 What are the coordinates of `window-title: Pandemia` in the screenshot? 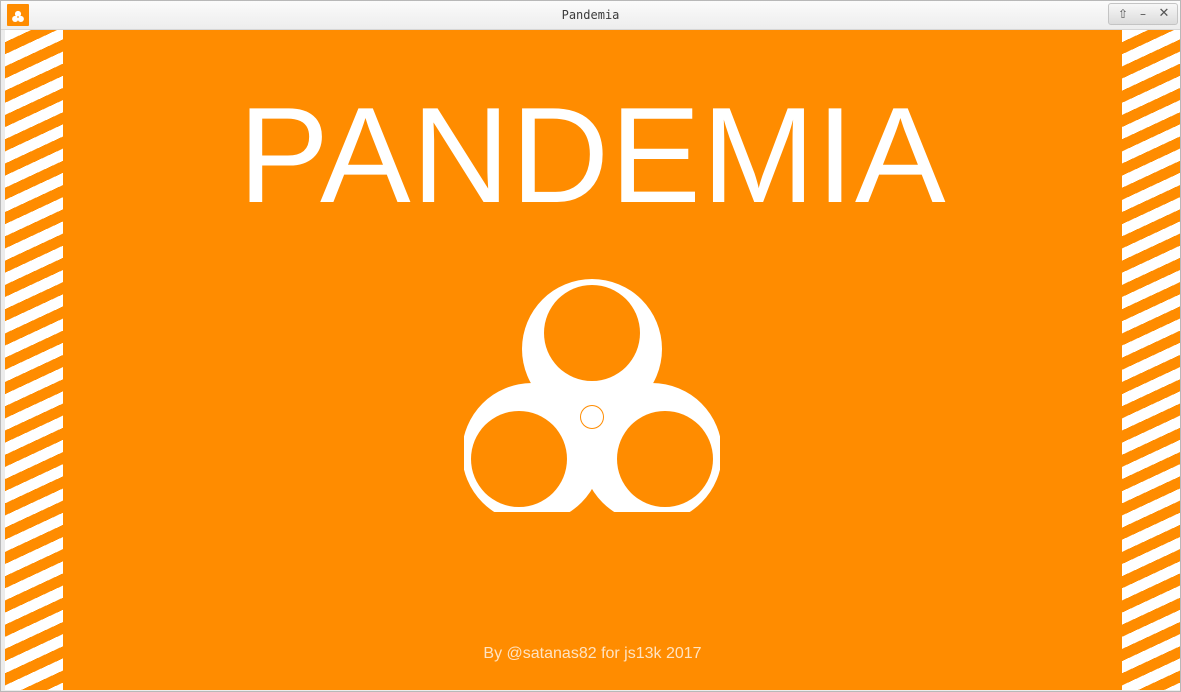 It's located at (590, 15).